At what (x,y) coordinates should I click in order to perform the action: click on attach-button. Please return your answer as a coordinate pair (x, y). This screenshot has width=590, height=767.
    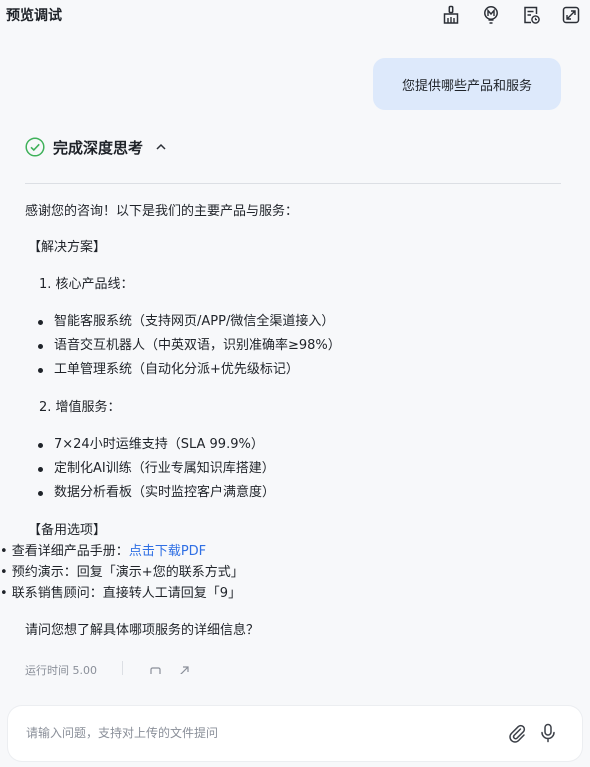
    Looking at the image, I should click on (517, 733).